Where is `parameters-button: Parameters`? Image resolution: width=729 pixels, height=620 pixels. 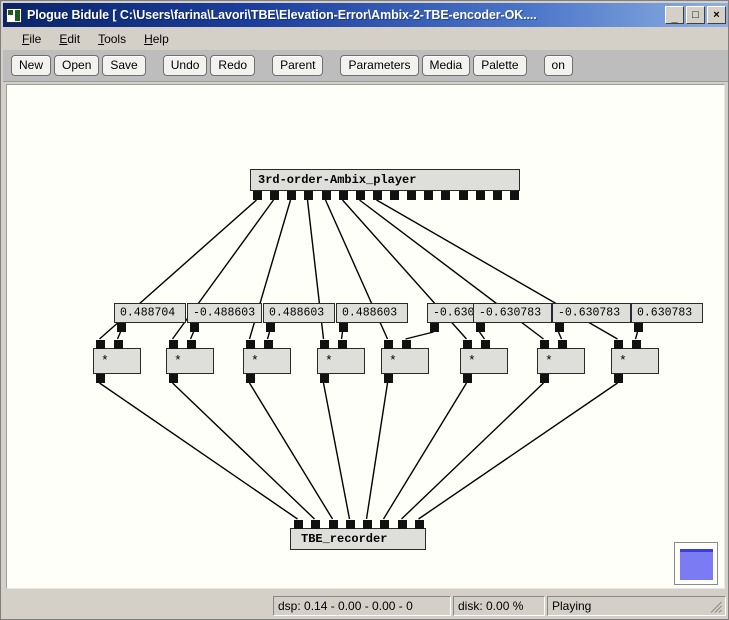 parameters-button: Parameters is located at coordinates (379, 65).